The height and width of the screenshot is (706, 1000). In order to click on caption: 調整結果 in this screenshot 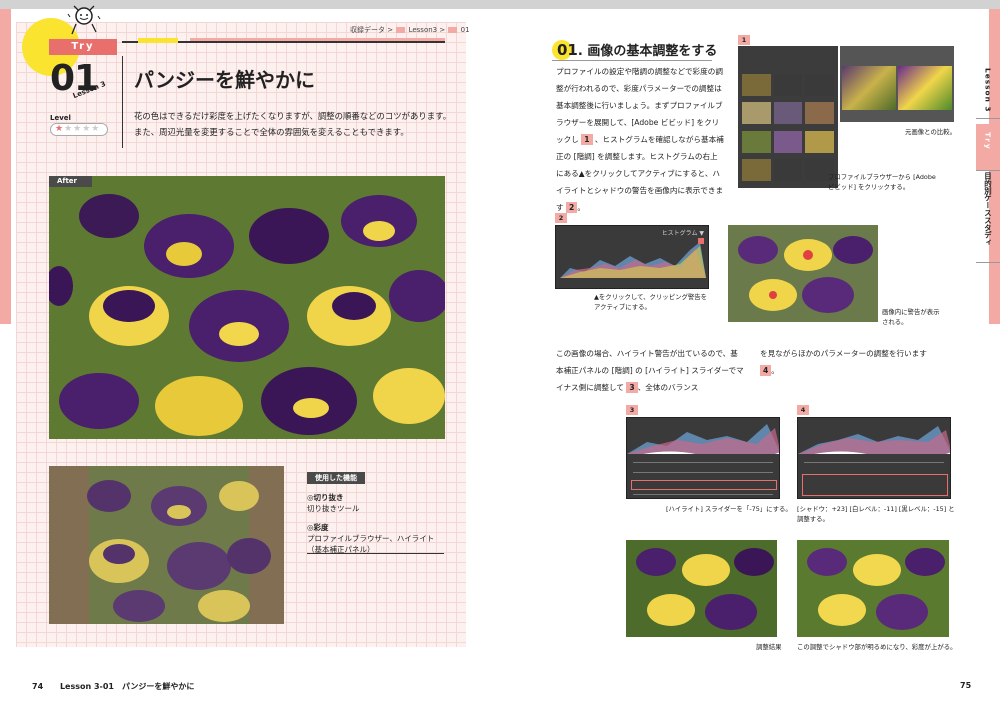, I will do `click(769, 647)`.